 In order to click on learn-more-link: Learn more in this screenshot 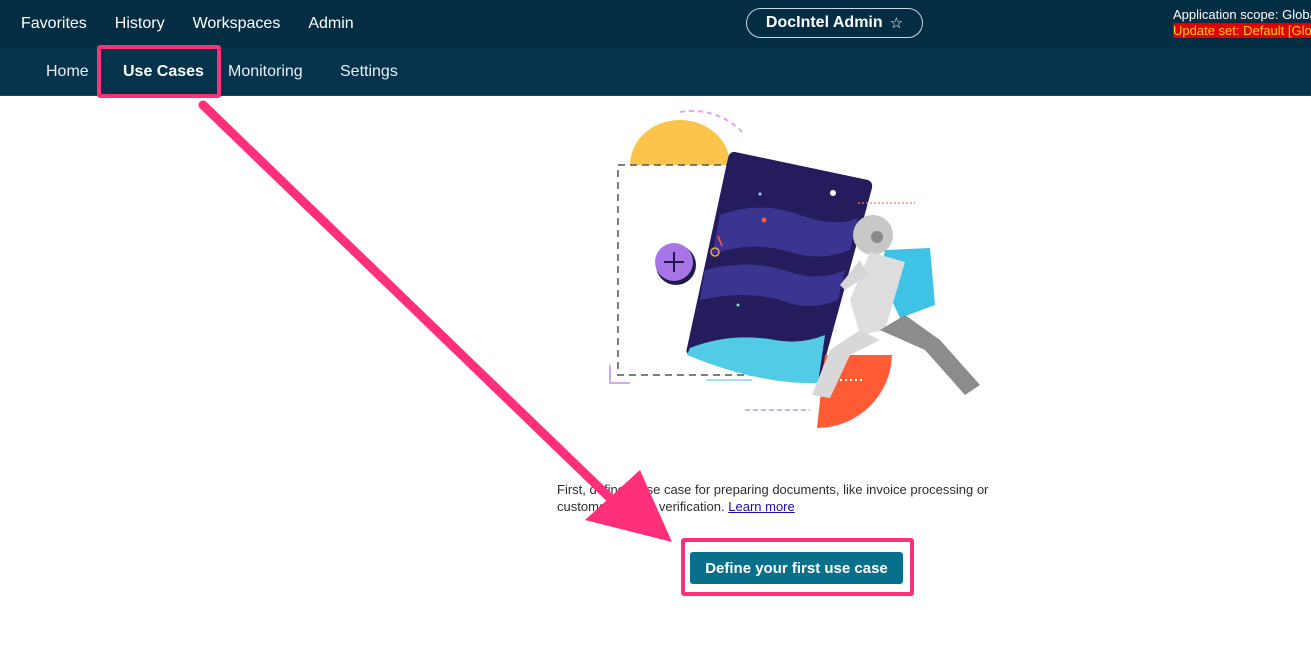, I will do `click(761, 506)`.